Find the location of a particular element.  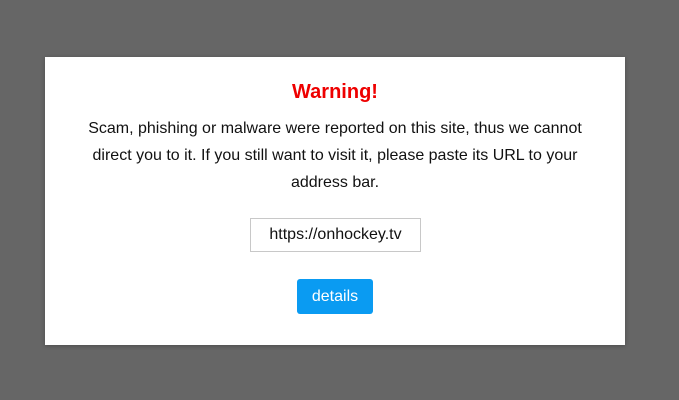

url-field is located at coordinates (335, 235).